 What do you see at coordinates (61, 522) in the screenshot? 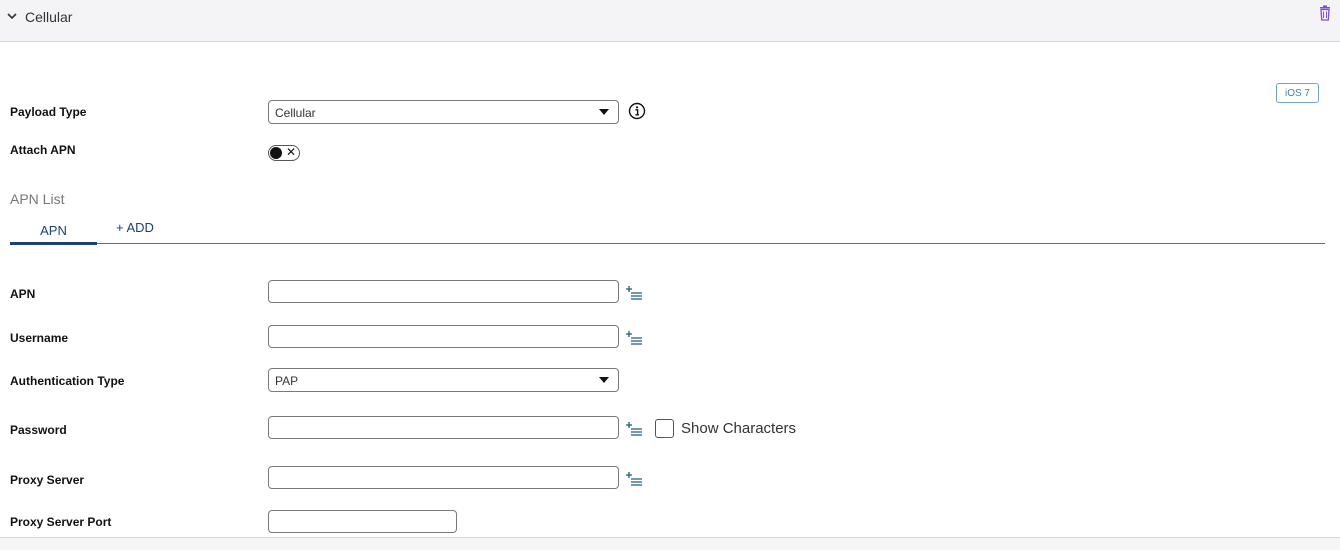
I see `proxy-server-port-label: Proxy Server Port` at bounding box center [61, 522].